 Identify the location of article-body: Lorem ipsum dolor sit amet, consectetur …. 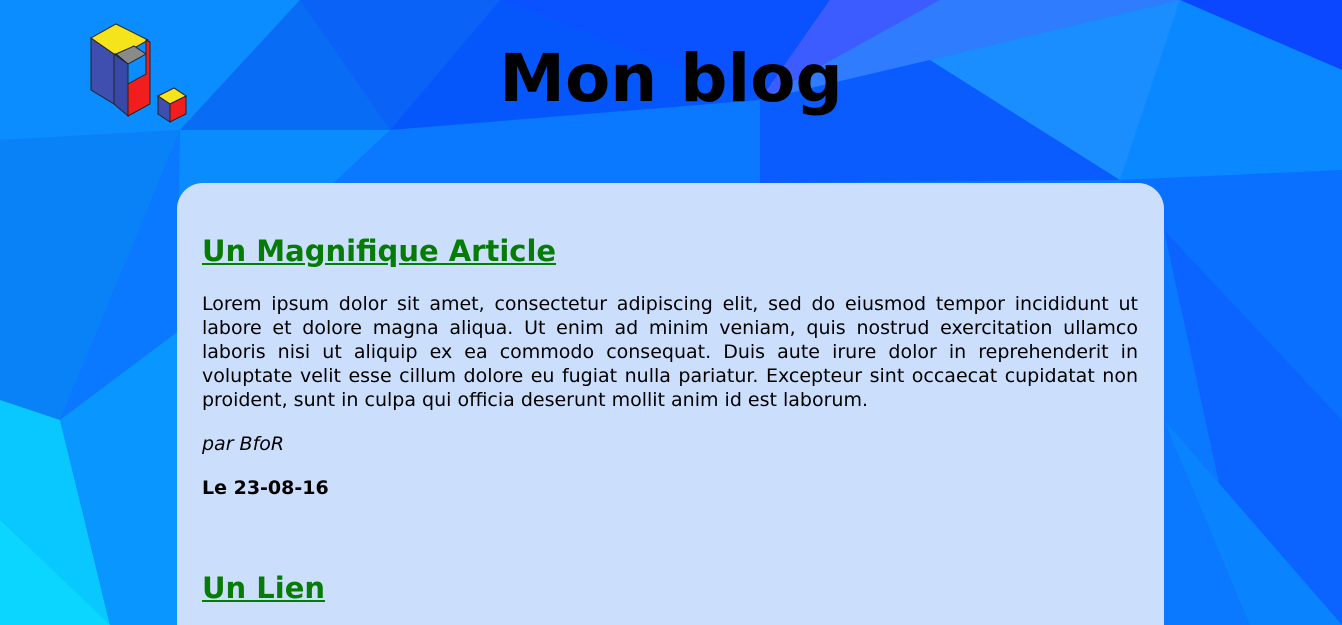
(670, 352).